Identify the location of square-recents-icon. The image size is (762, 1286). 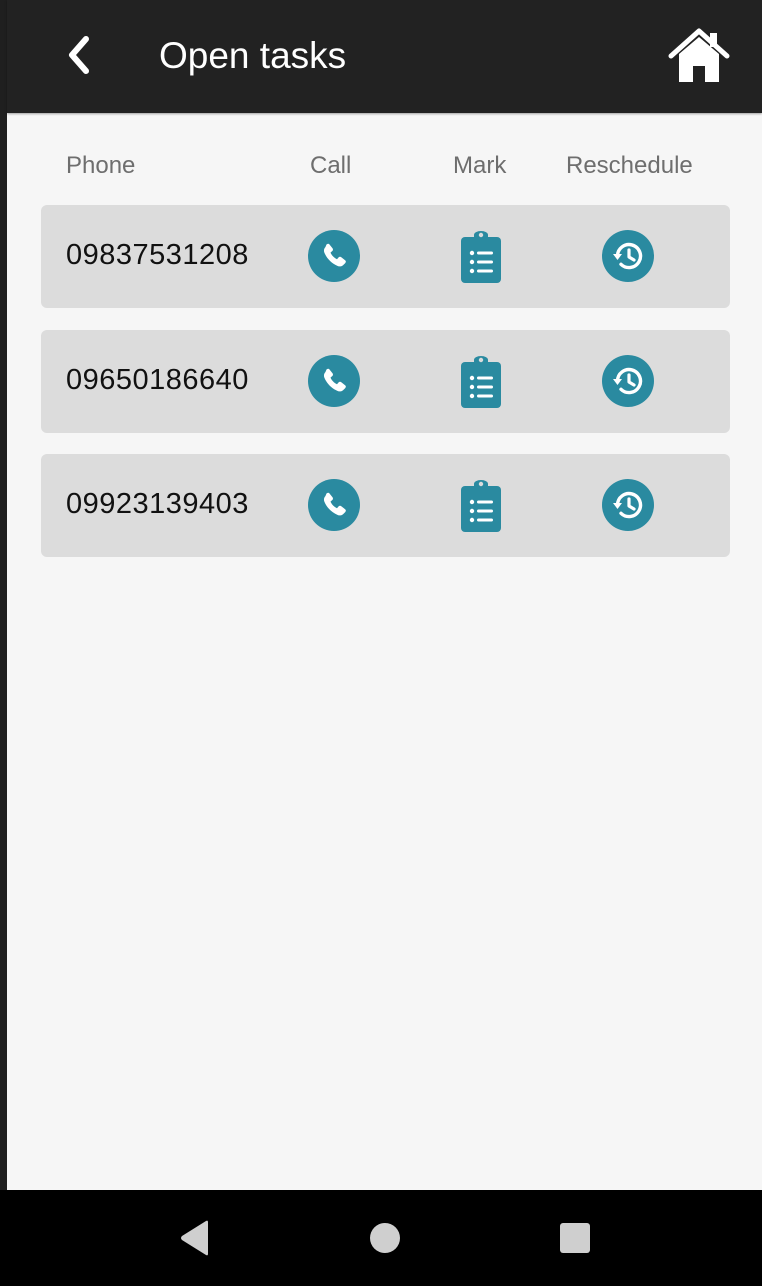
(575, 1238).